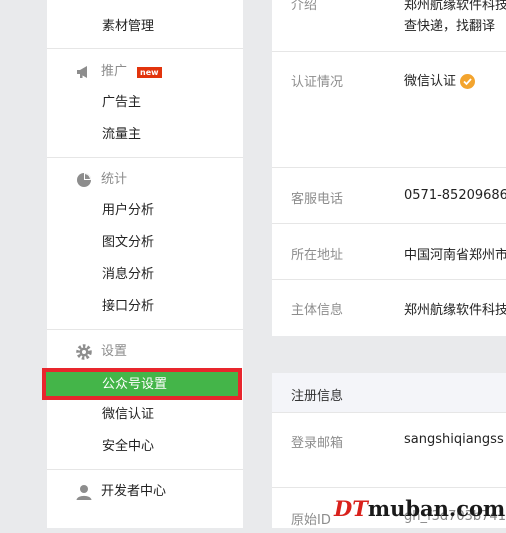  What do you see at coordinates (455, 195) in the screenshot?
I see `phone-value: 0571-85209686` at bounding box center [455, 195].